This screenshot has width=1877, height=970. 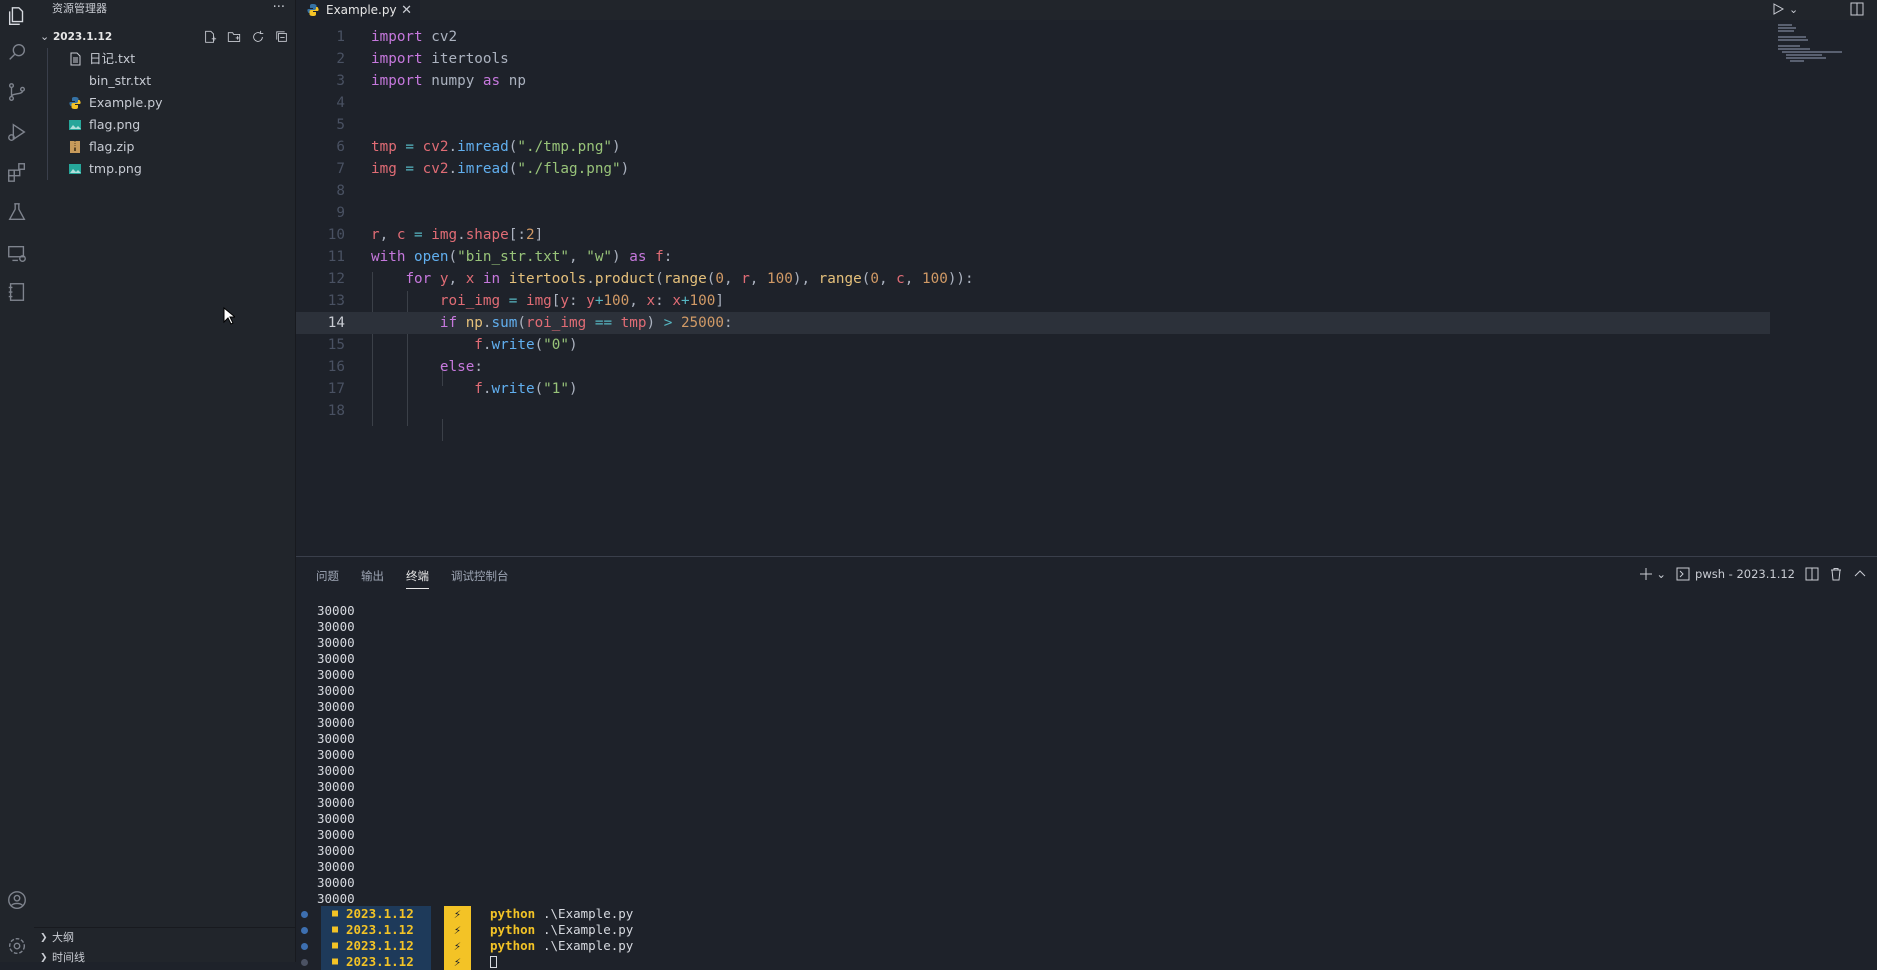 What do you see at coordinates (17, 900) in the screenshot?
I see `account-icon` at bounding box center [17, 900].